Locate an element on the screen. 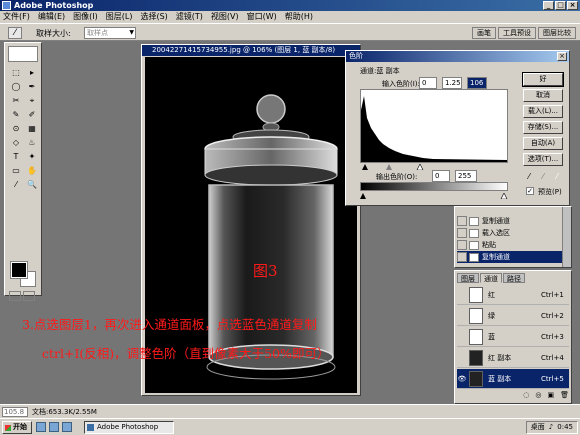 This screenshot has height=435, width=580. tab-brushes: 画笔 is located at coordinates (484, 33).